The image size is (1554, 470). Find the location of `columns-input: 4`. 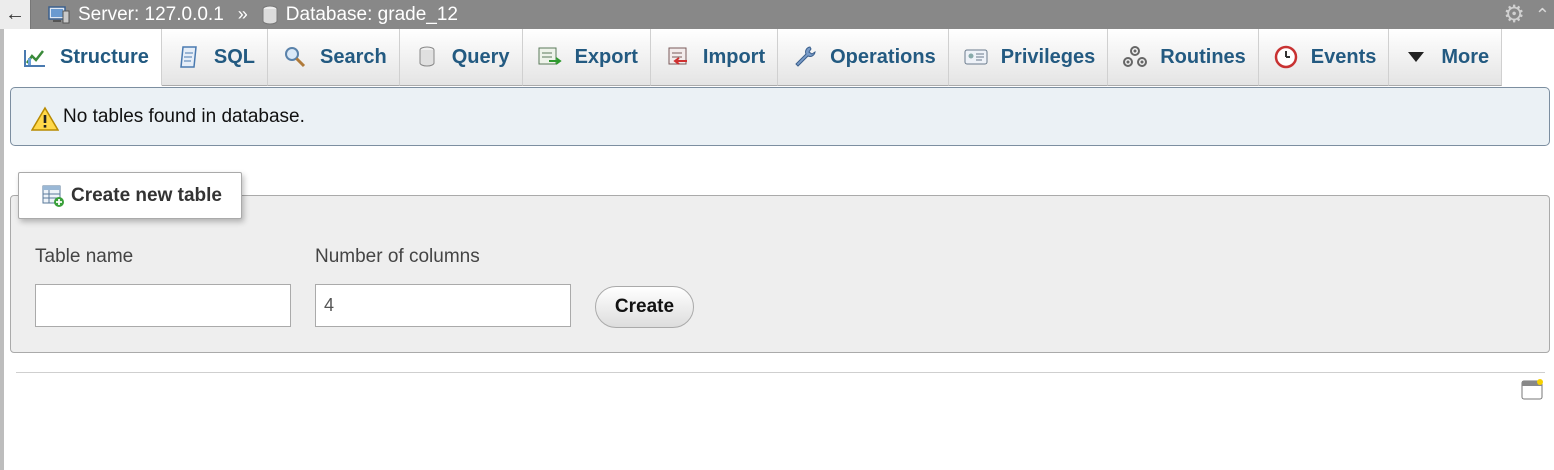

columns-input: 4 is located at coordinates (443, 305).